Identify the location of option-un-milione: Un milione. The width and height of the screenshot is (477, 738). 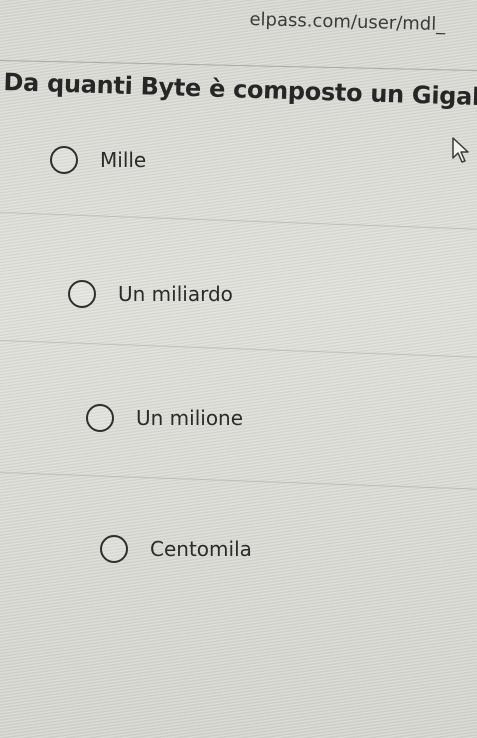
(164, 418).